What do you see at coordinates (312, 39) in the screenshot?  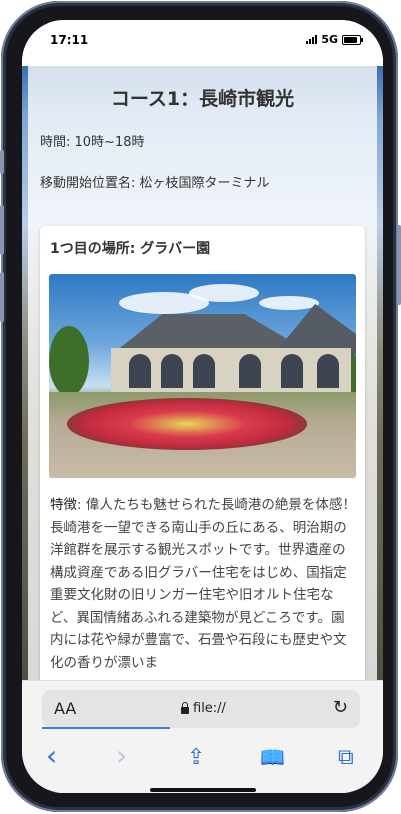 I see `signal-icon` at bounding box center [312, 39].